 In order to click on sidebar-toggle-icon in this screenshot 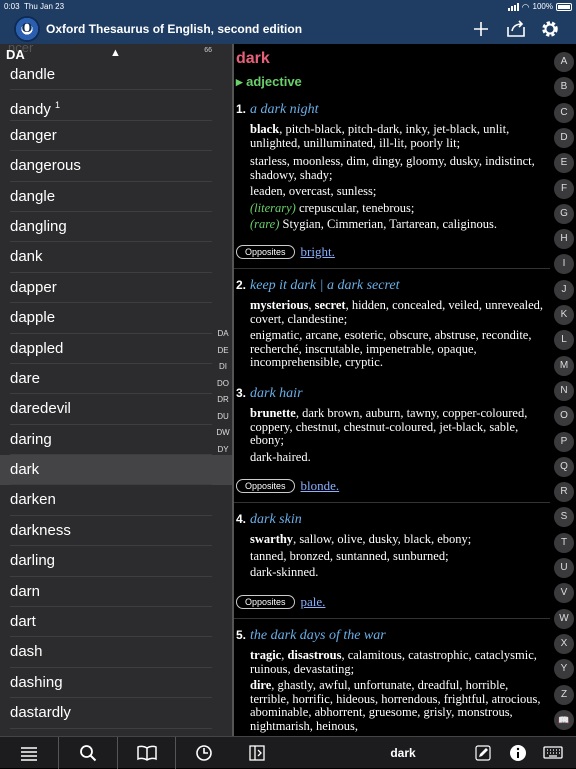, I will do `click(257, 753)`.